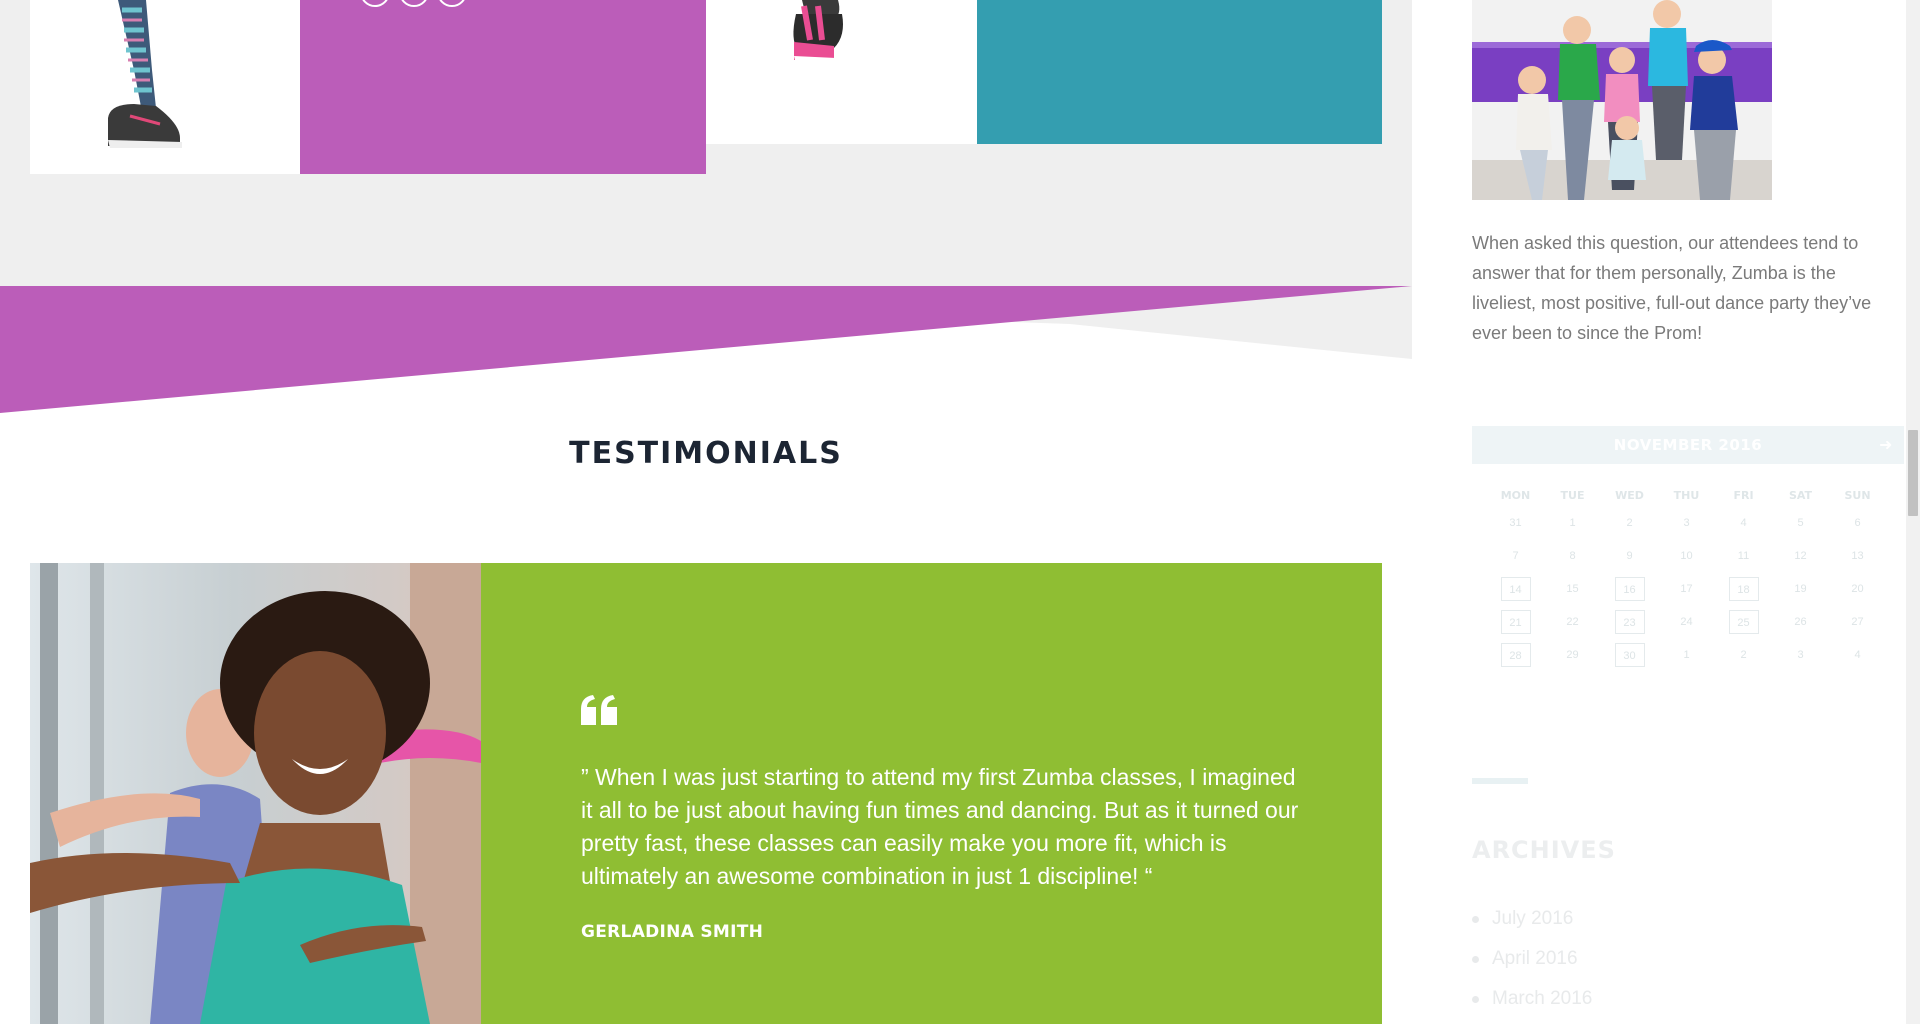 This screenshot has height=1026, width=1920. I want to click on calendar-day-cell: 31, so click(1515, 522).